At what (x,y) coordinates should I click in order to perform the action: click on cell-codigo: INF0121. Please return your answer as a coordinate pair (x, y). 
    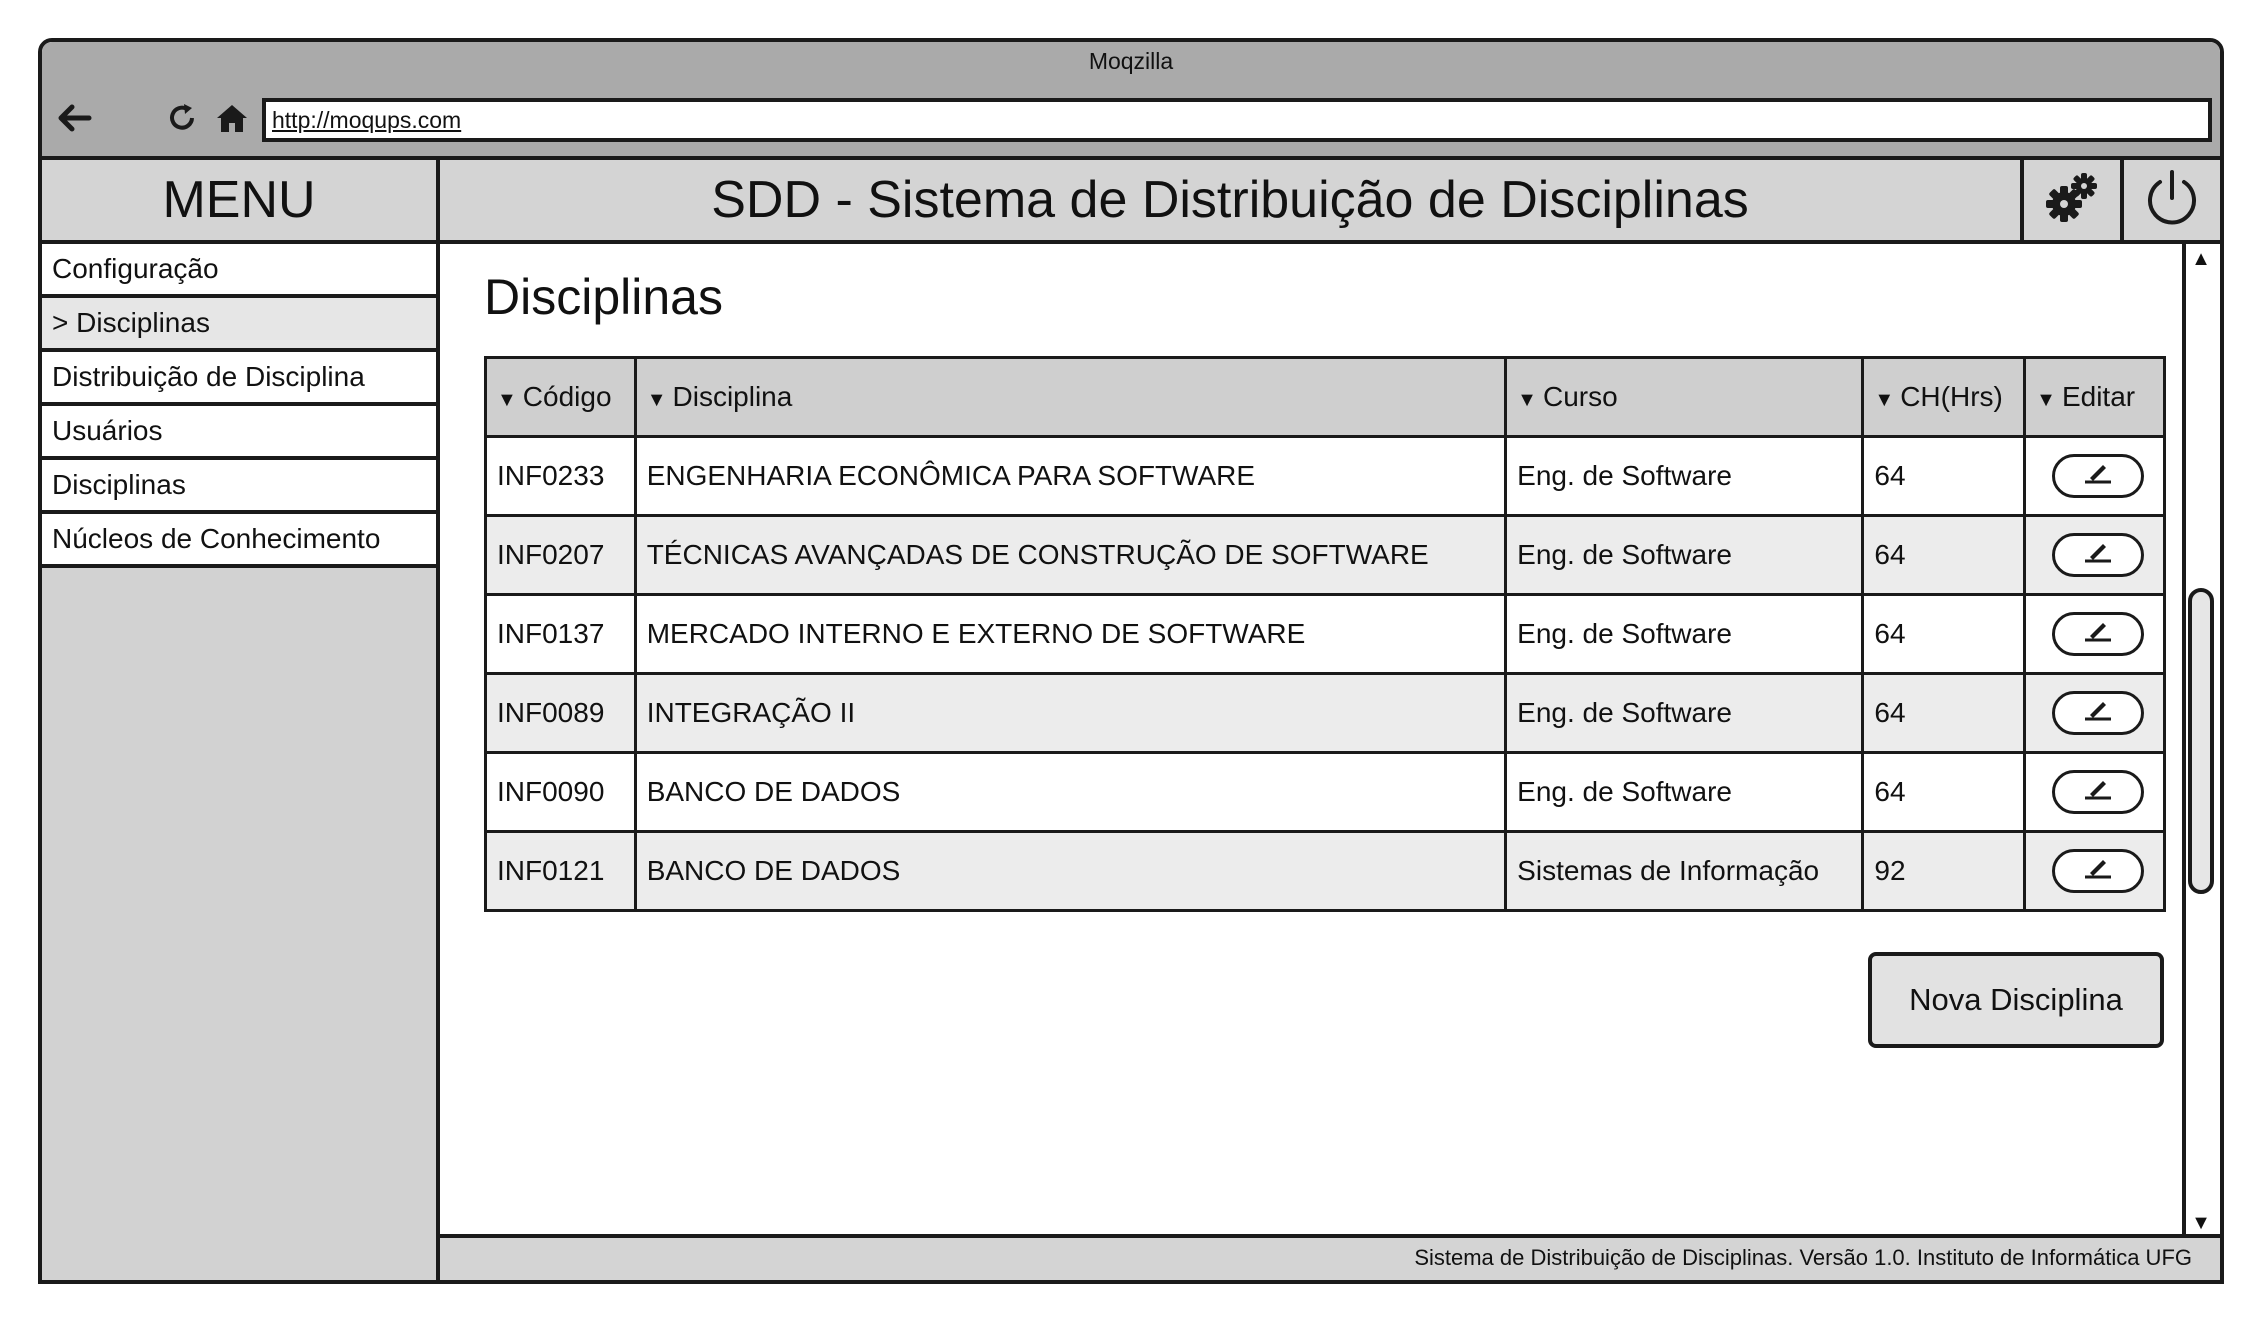
    Looking at the image, I should click on (560, 871).